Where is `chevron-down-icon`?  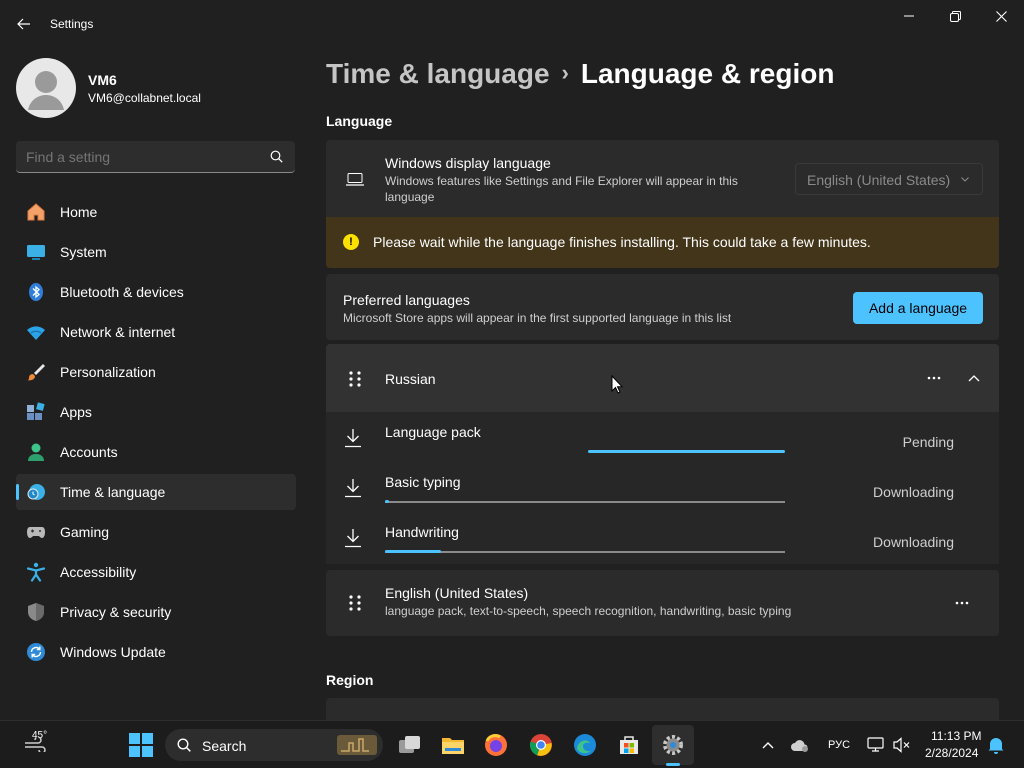 chevron-down-icon is located at coordinates (965, 179).